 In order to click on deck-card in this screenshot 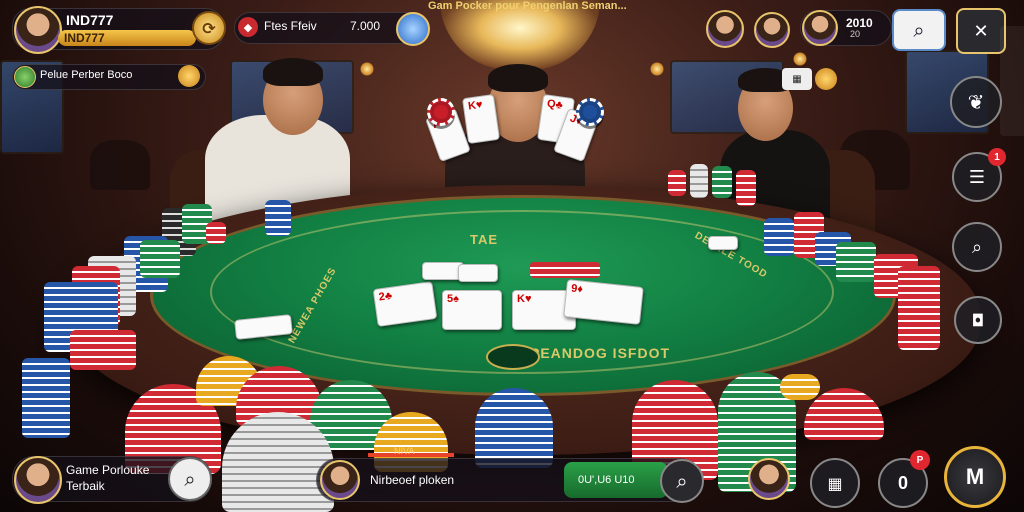, I will do `click(478, 273)`.